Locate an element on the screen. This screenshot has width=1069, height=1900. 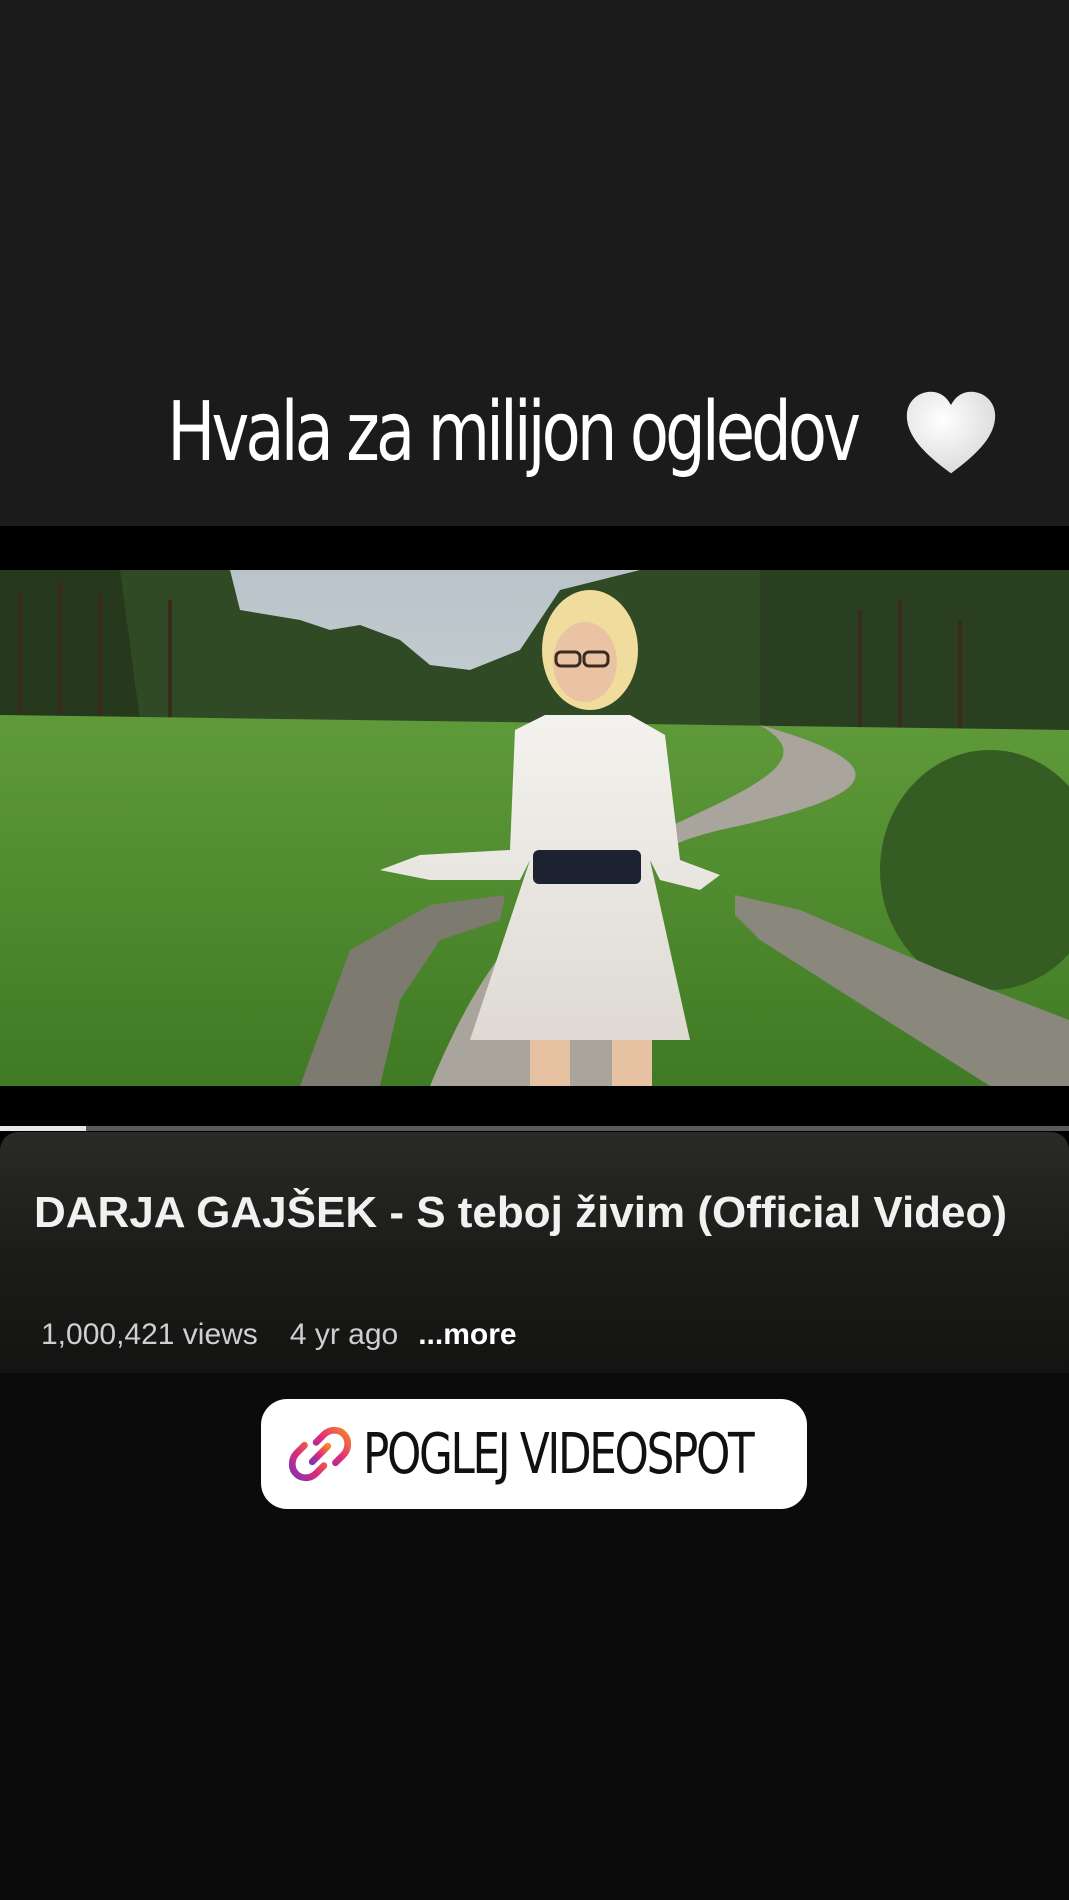
more-link: ...more is located at coordinates (467, 1335).